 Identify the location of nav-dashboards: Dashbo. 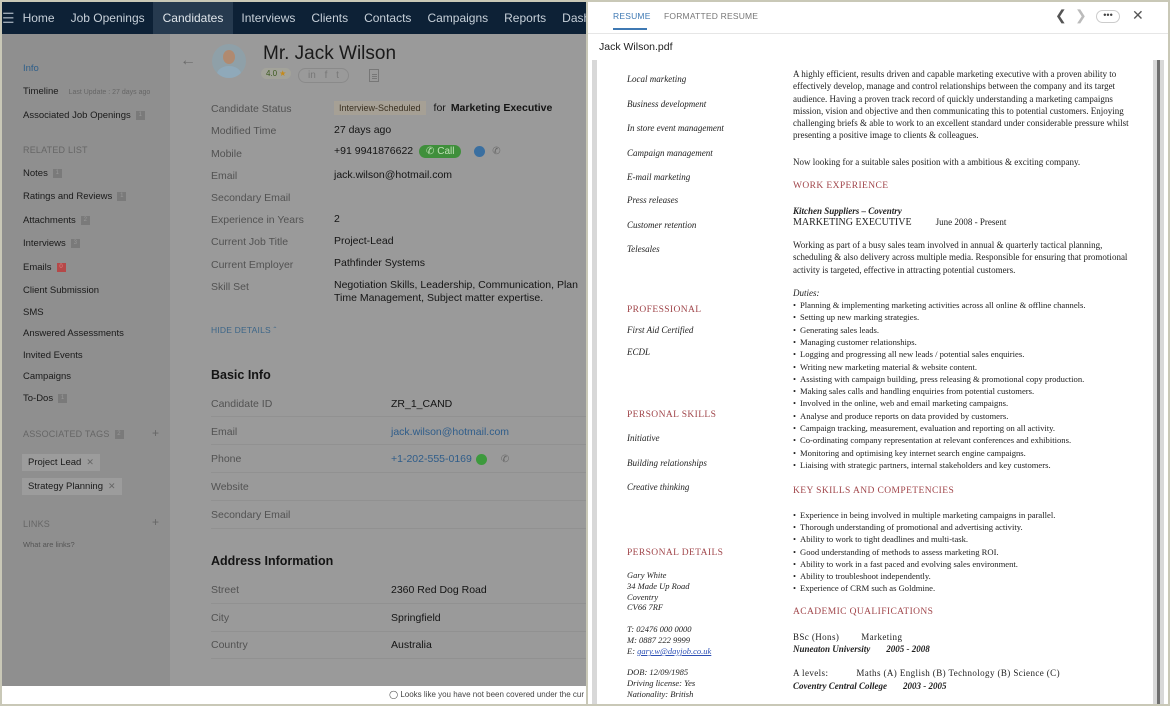
(570, 18).